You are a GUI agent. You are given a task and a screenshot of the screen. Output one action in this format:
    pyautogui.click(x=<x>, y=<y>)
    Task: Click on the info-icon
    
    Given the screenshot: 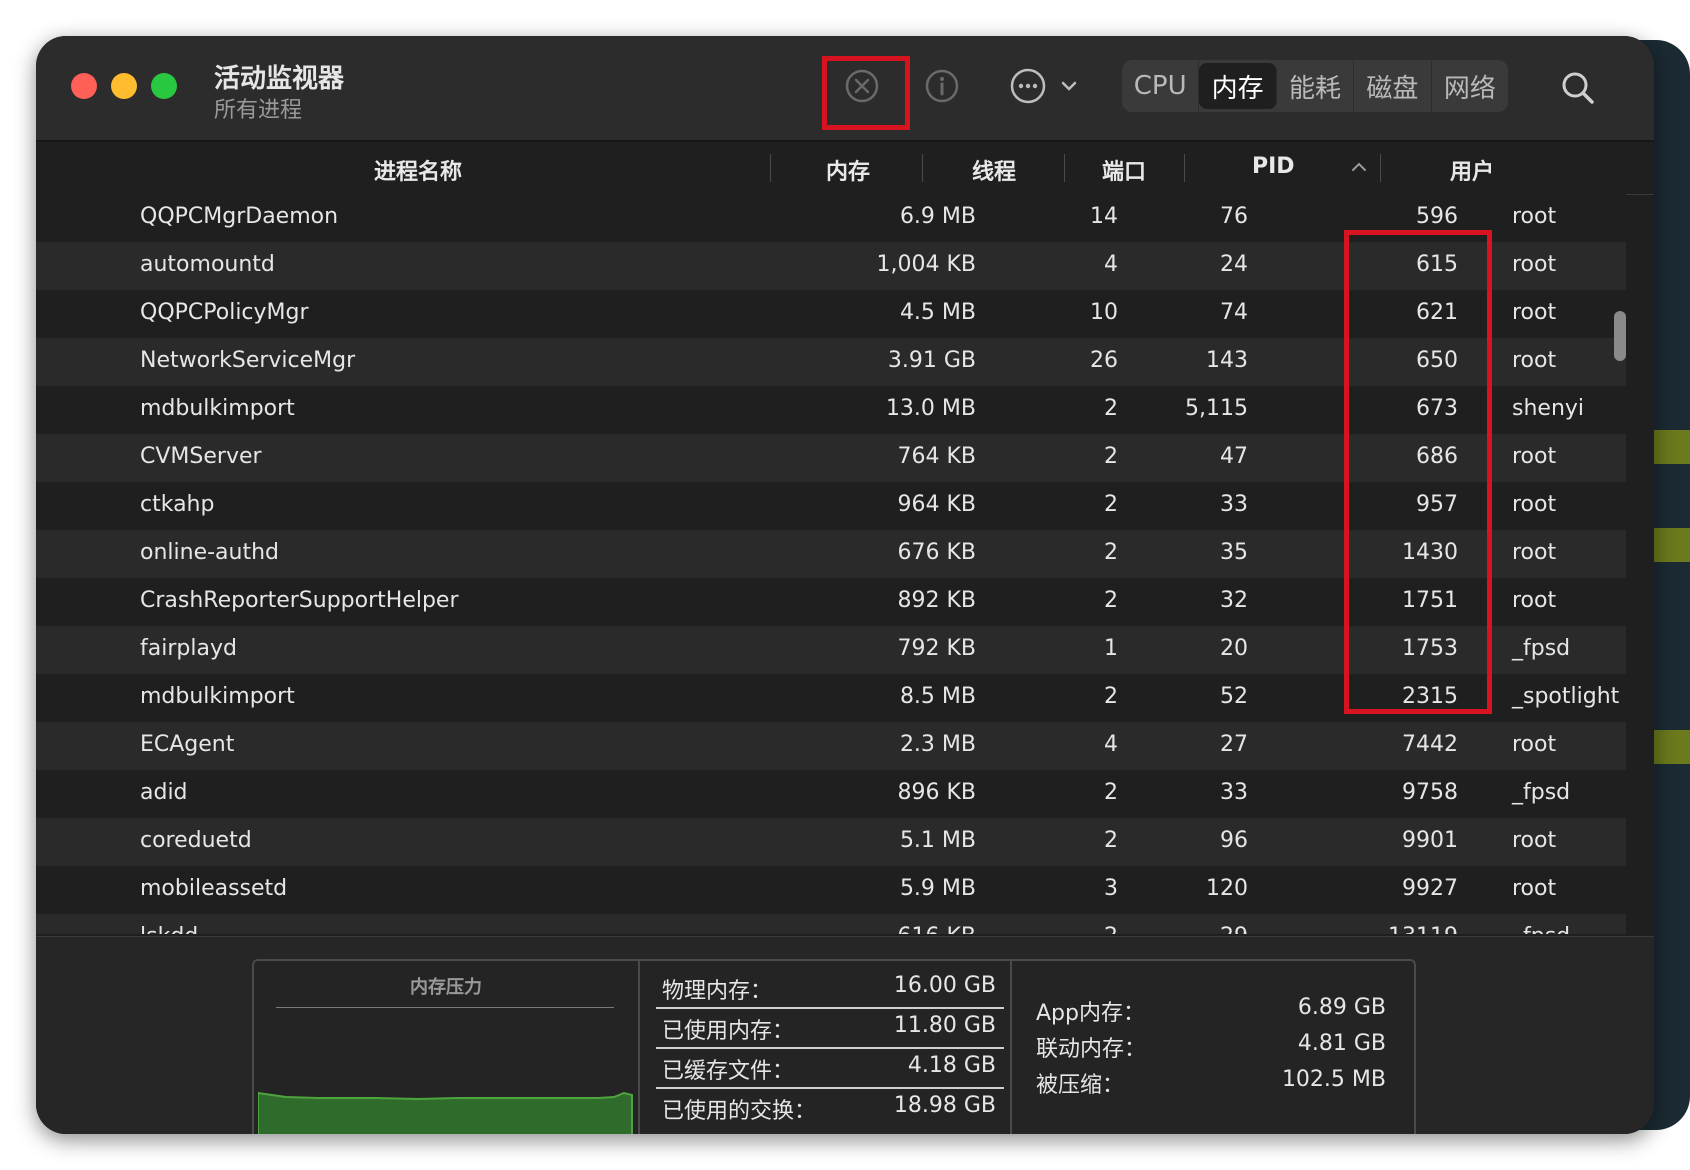 What is the action you would take?
    pyautogui.click(x=942, y=86)
    